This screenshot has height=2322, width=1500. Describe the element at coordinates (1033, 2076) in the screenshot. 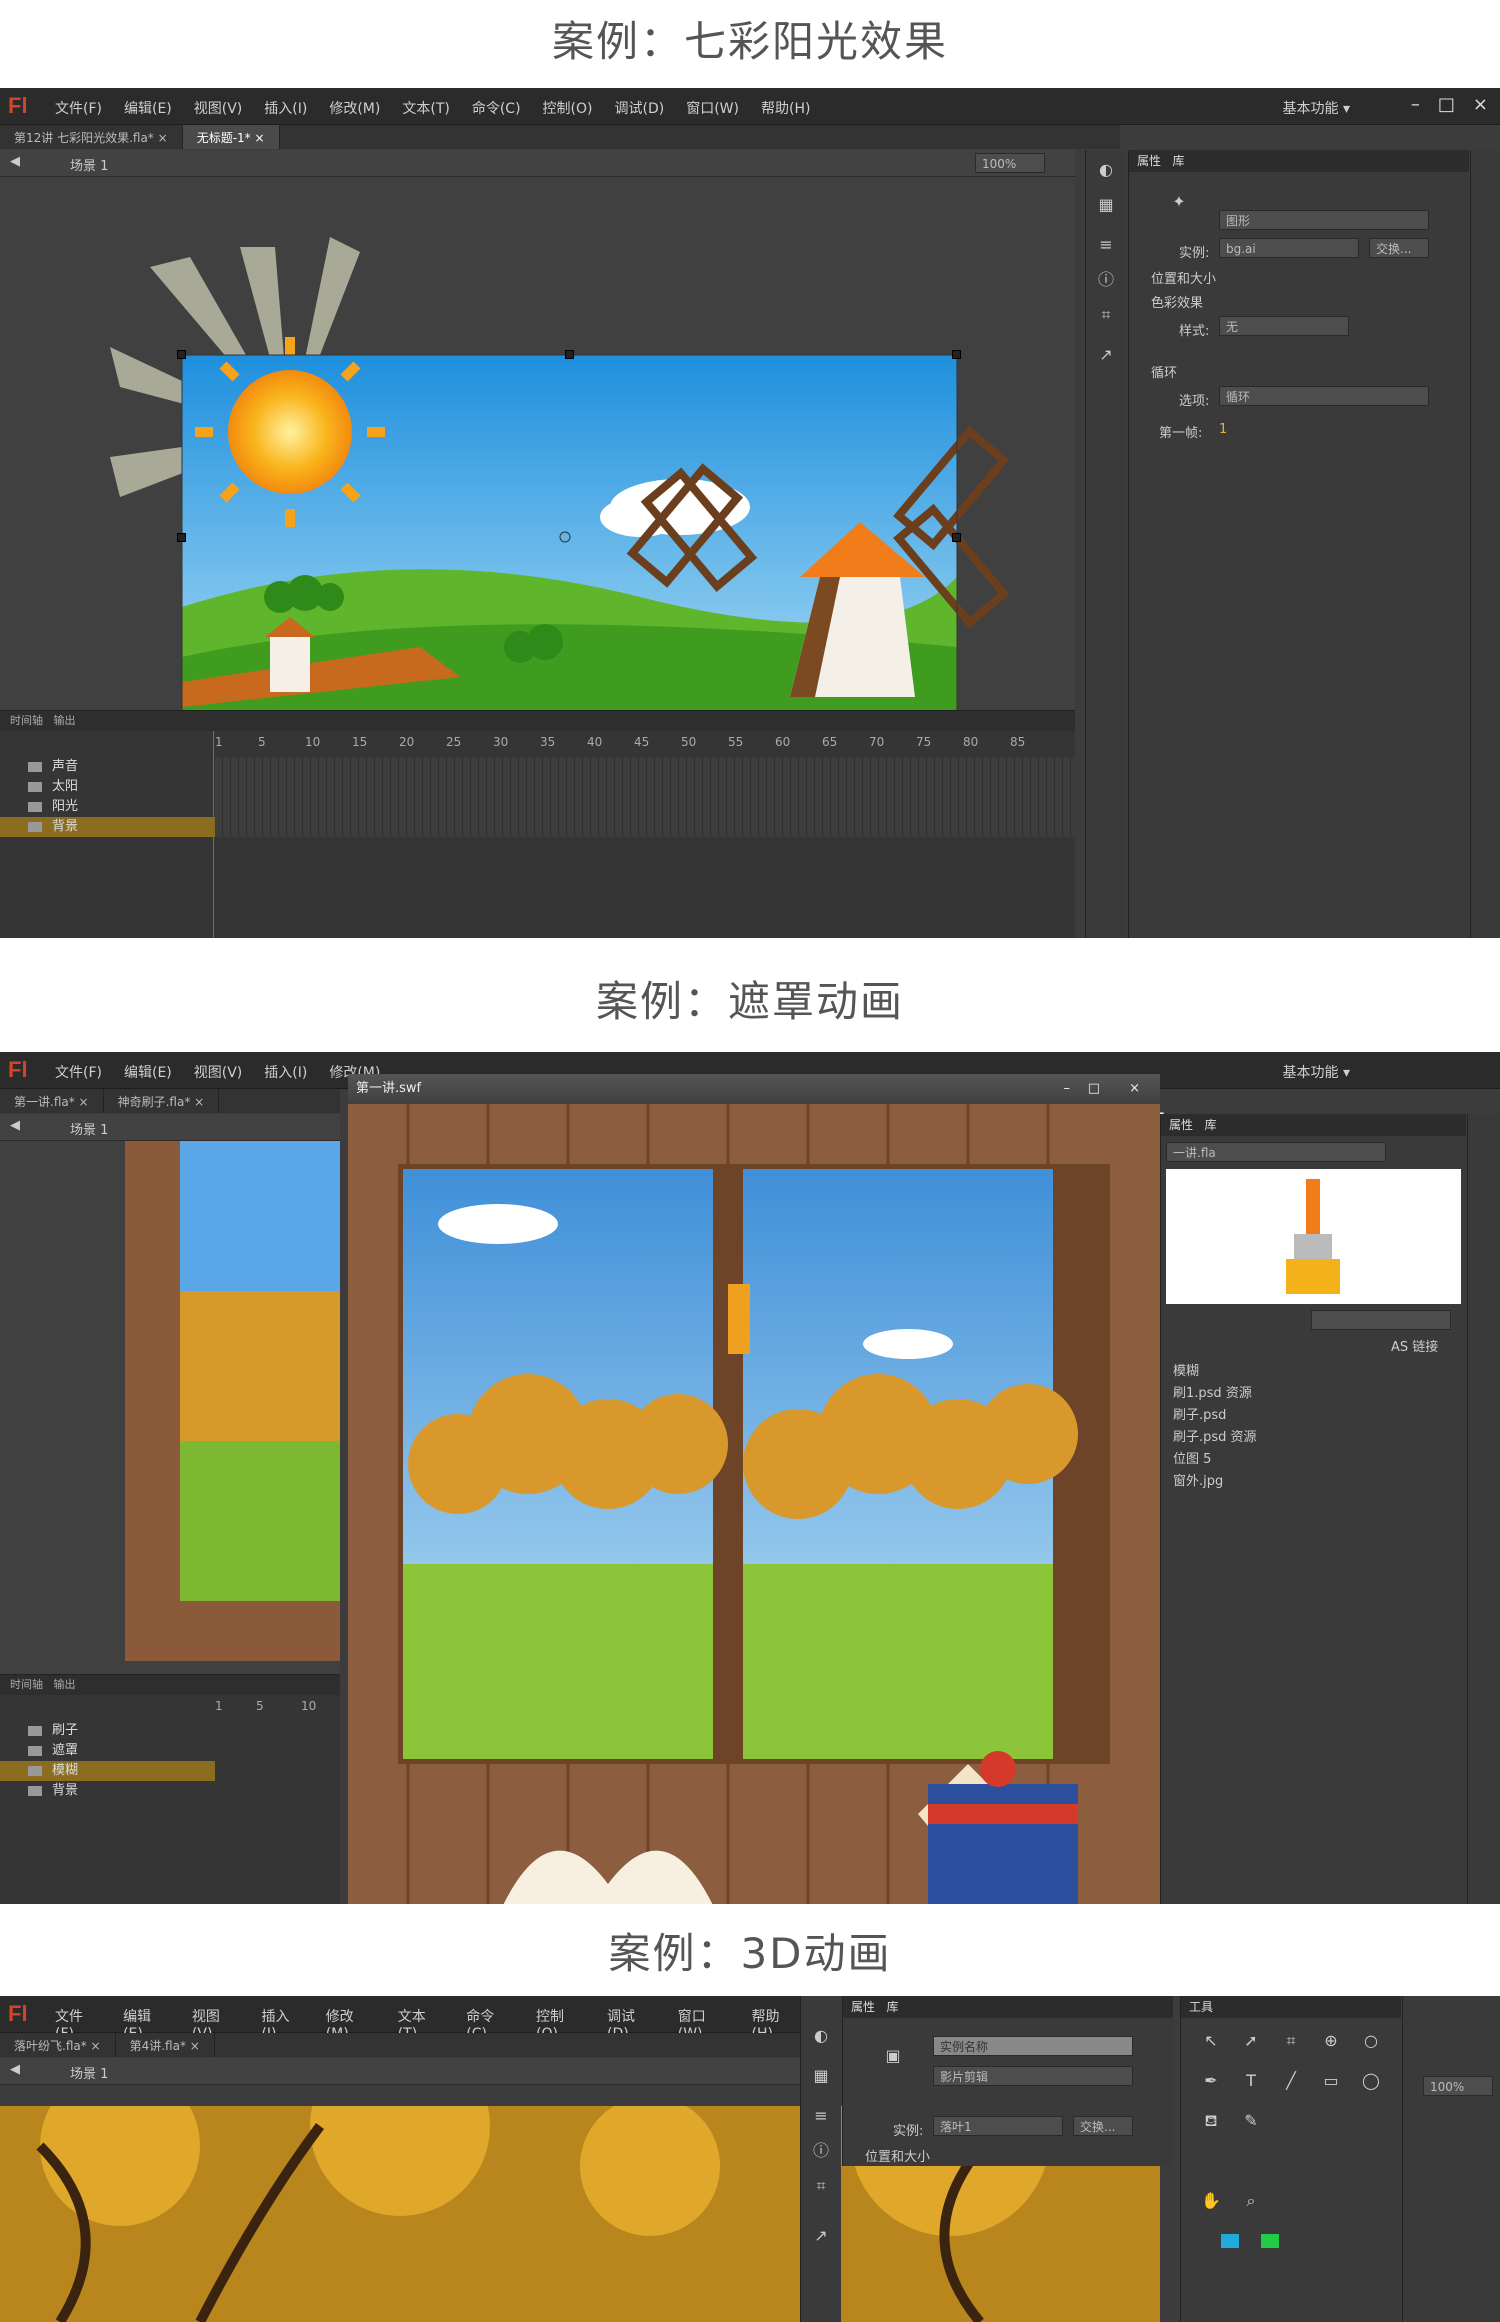

I see `symbol-type-select: 影片剪辑` at that location.